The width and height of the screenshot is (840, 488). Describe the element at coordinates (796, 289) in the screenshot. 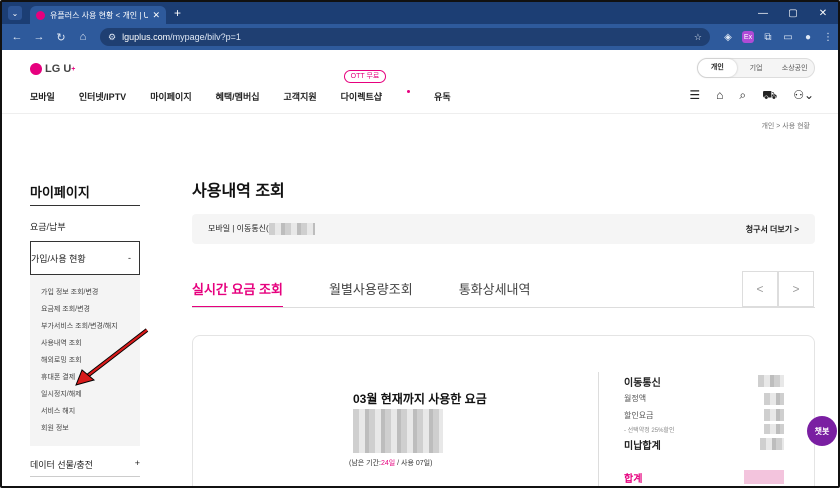

I see `next-button: >` at that location.